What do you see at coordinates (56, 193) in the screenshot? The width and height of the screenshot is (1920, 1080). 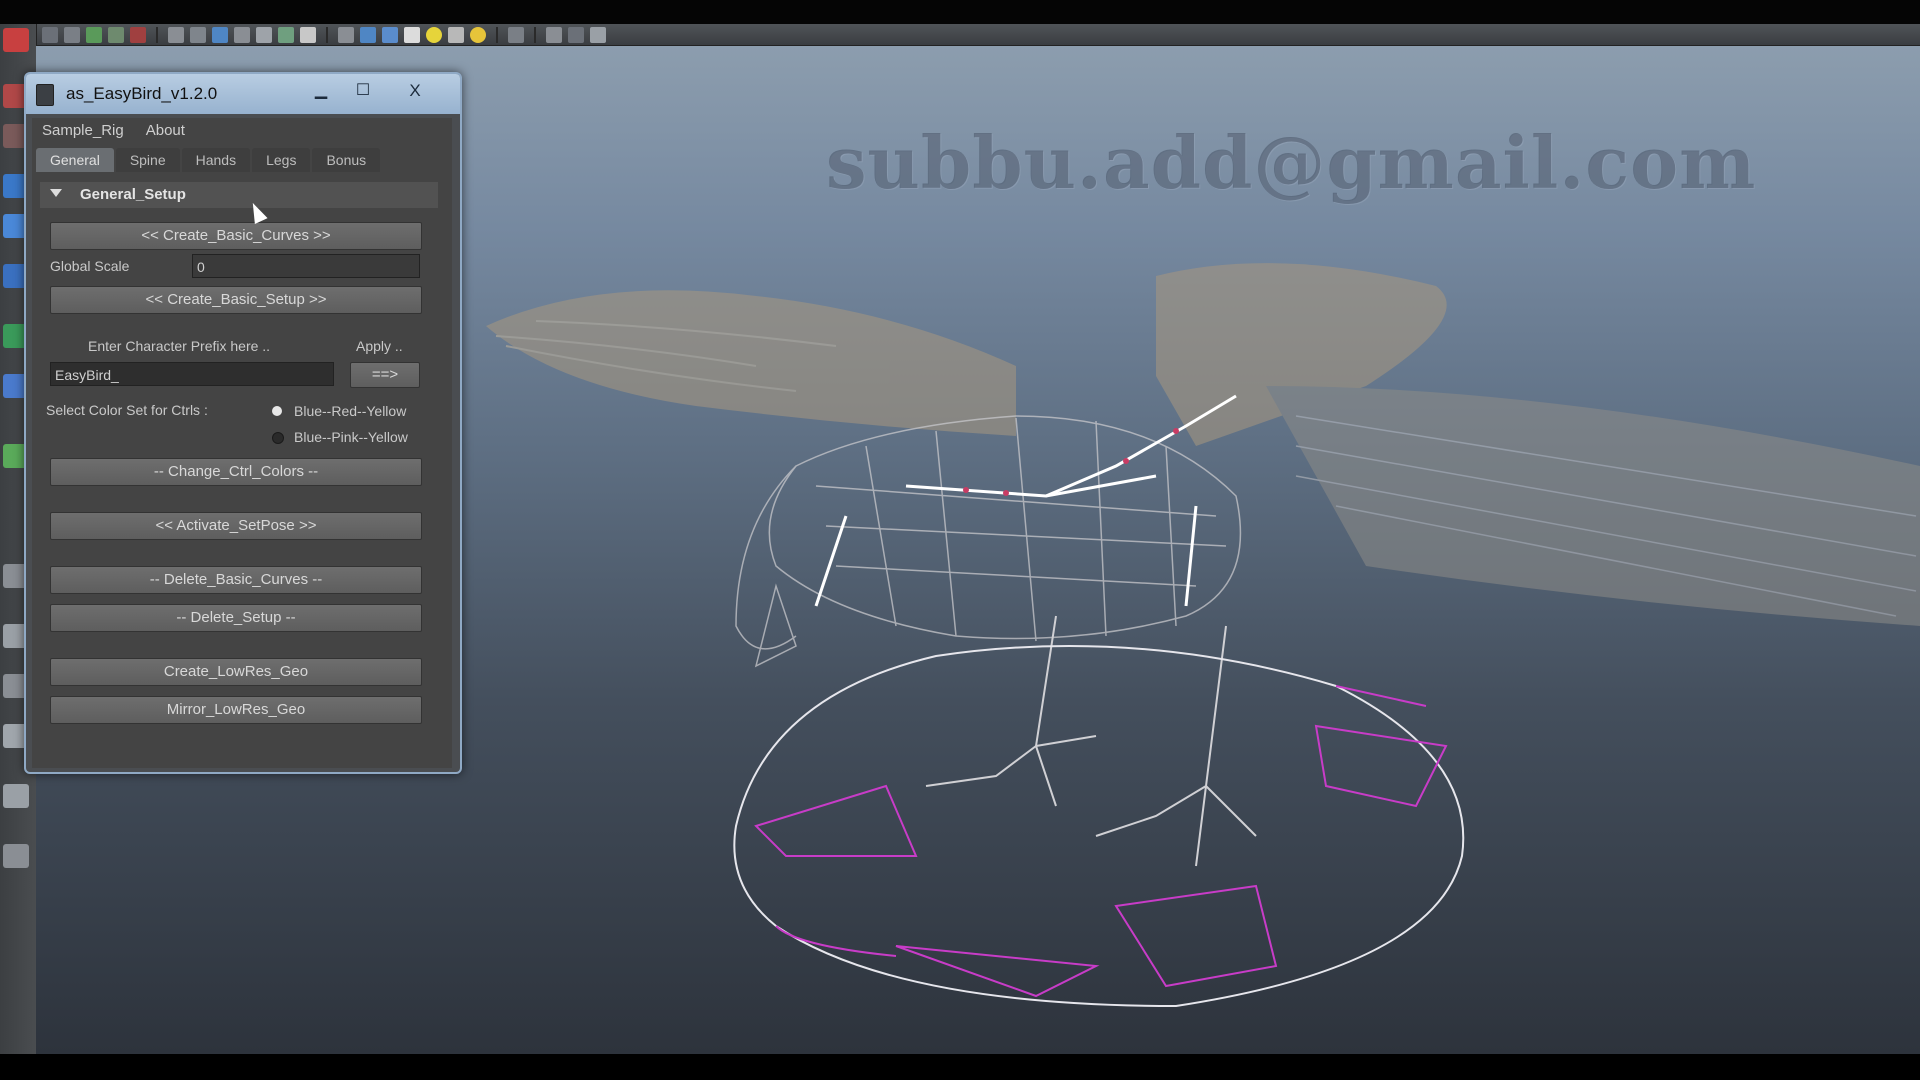 I see `collapse-arrow-icon` at bounding box center [56, 193].